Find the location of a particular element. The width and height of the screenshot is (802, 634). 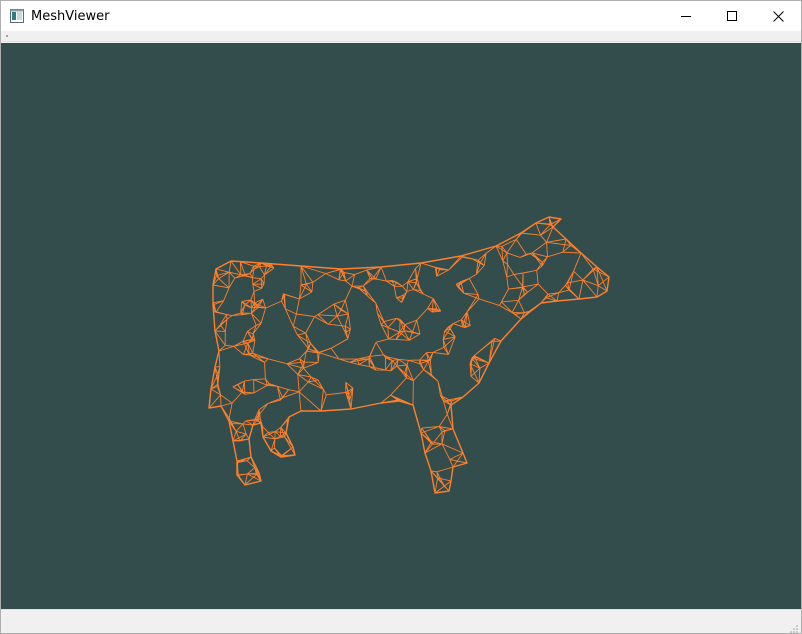

window-controls is located at coordinates (732, 16).